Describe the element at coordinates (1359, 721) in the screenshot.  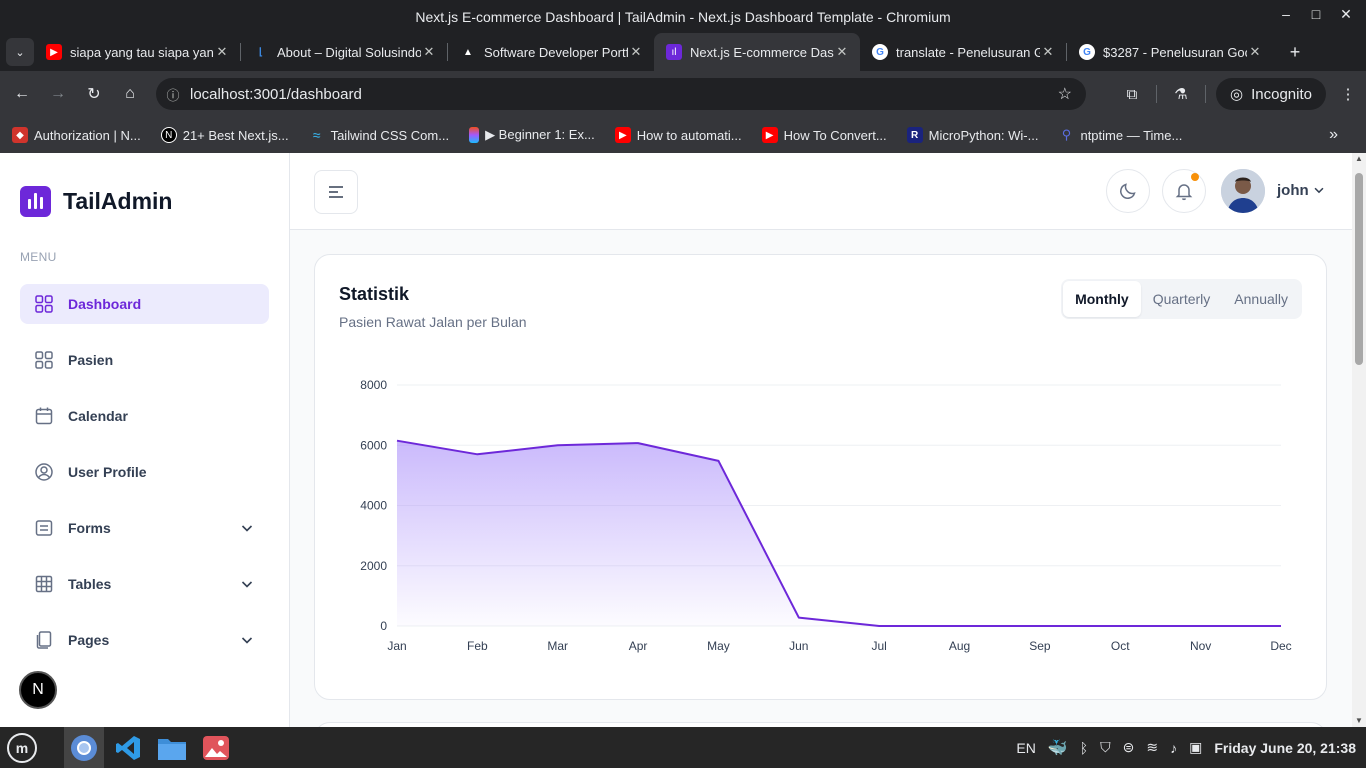
I see `scroll-down-icon: ▼` at that location.